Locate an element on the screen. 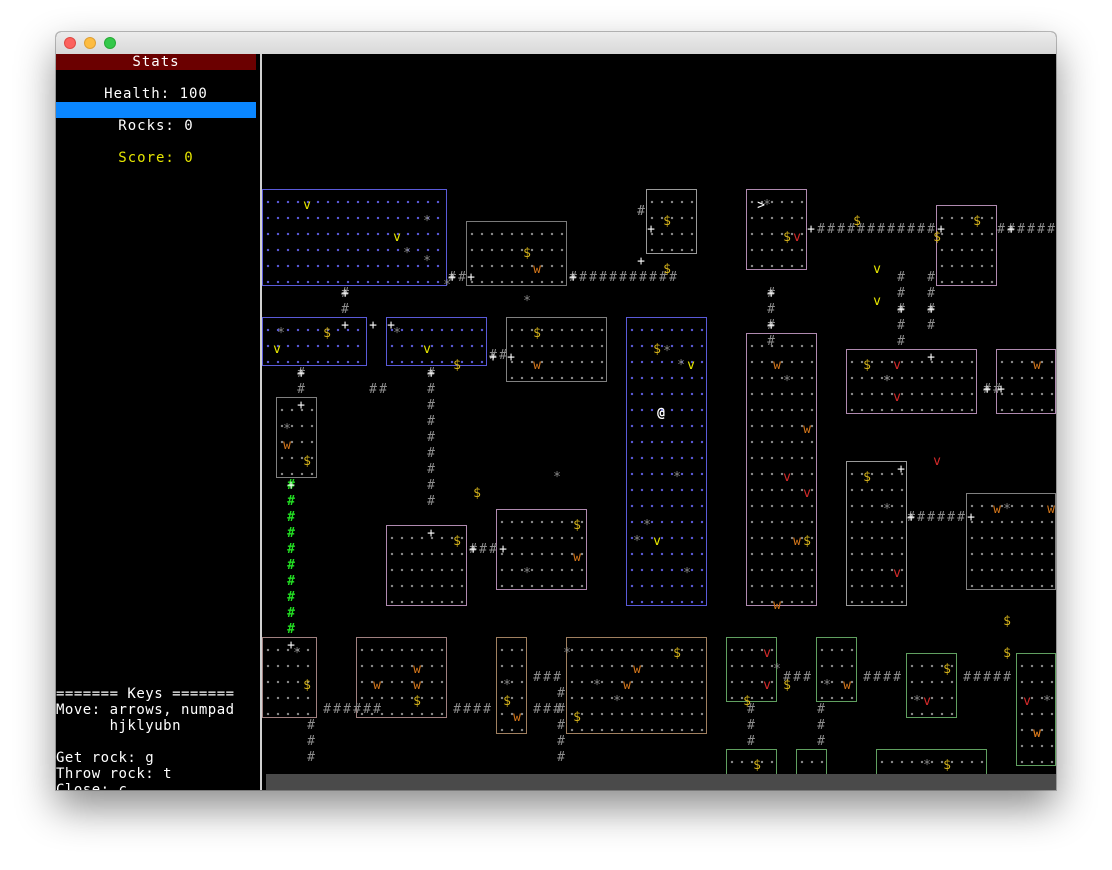 This screenshot has height=870, width=1112. rocks-label: Rocks: 0 is located at coordinates (156, 126).